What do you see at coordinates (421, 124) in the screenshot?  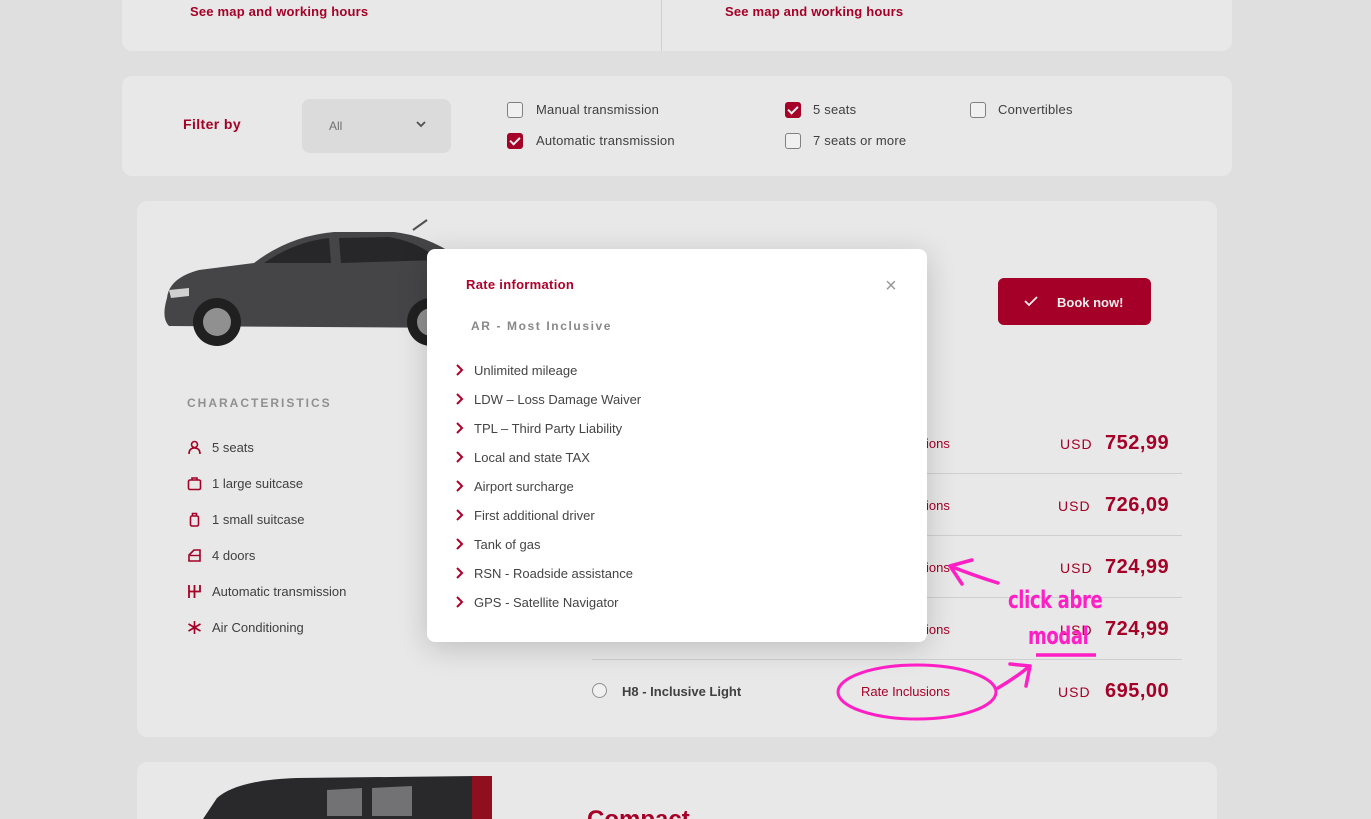 I see `chevron-down-icon` at bounding box center [421, 124].